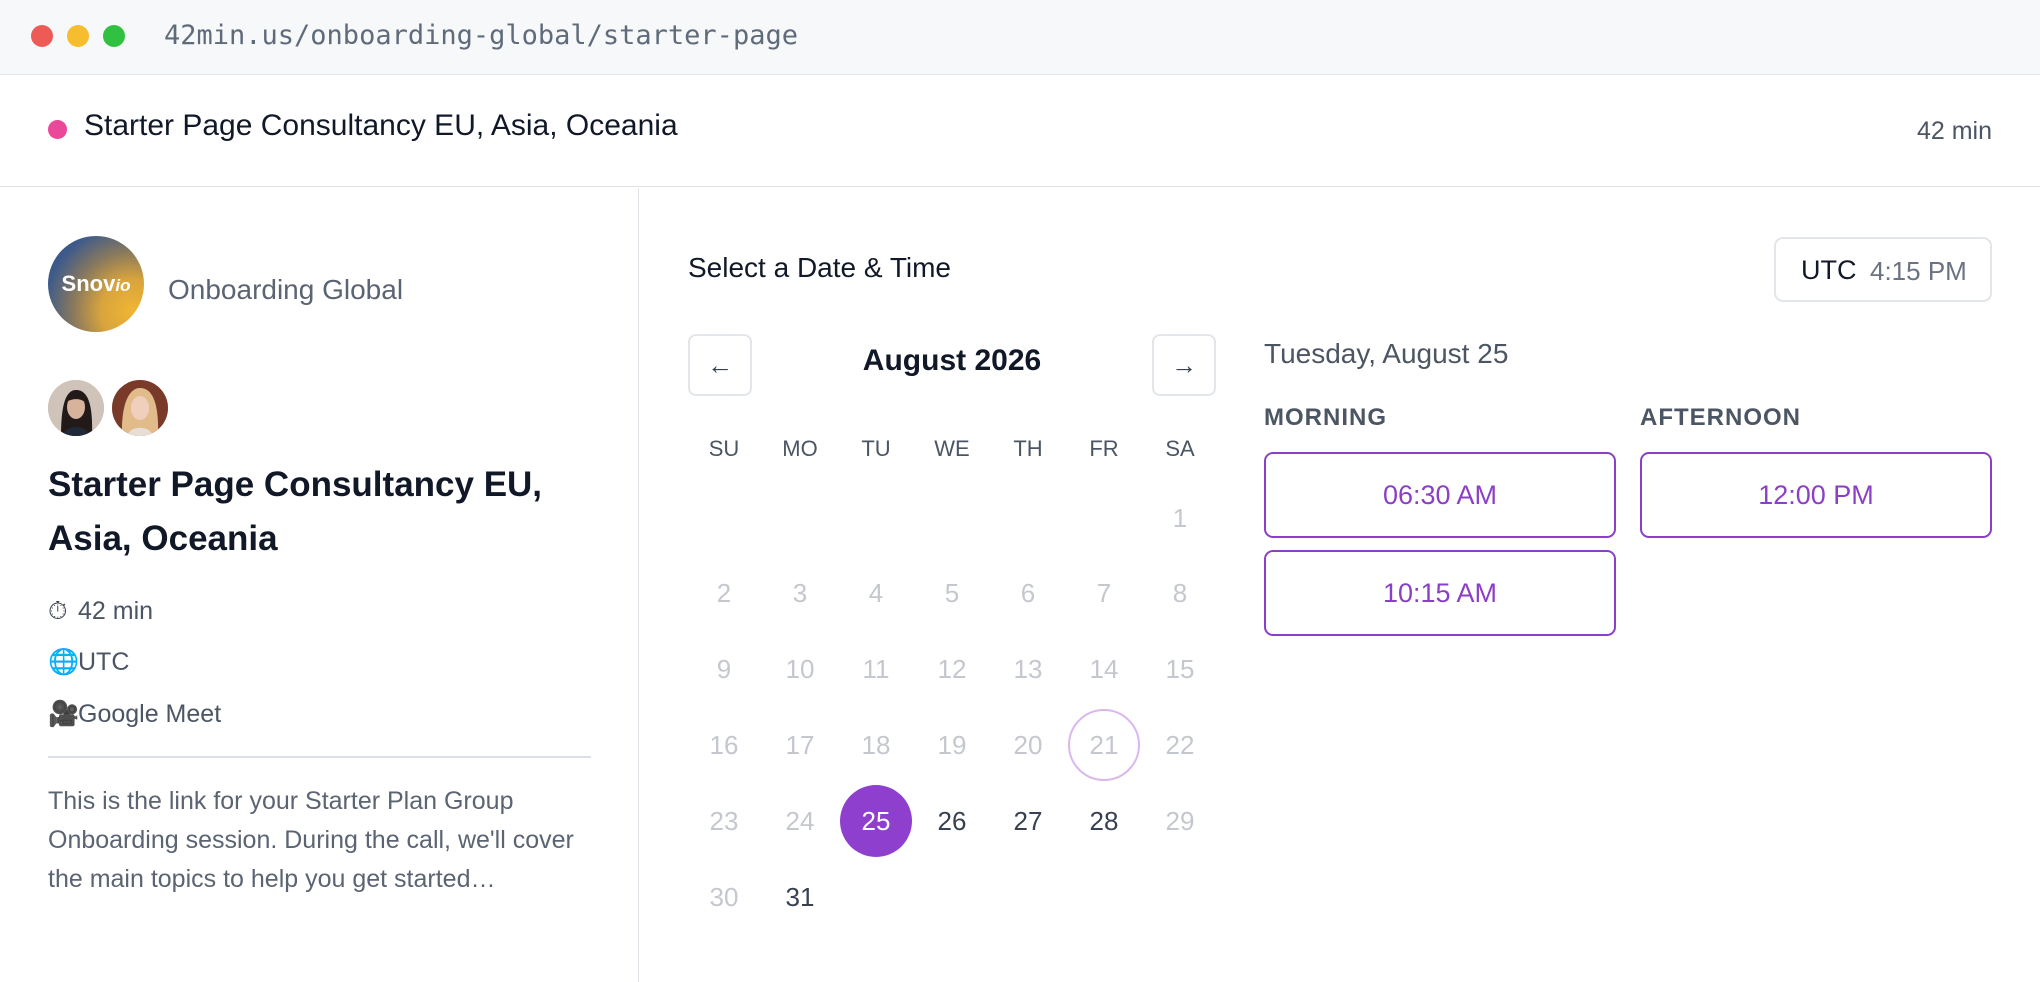 The width and height of the screenshot is (2040, 982). What do you see at coordinates (876, 745) in the screenshot?
I see `calendar-day: 18` at bounding box center [876, 745].